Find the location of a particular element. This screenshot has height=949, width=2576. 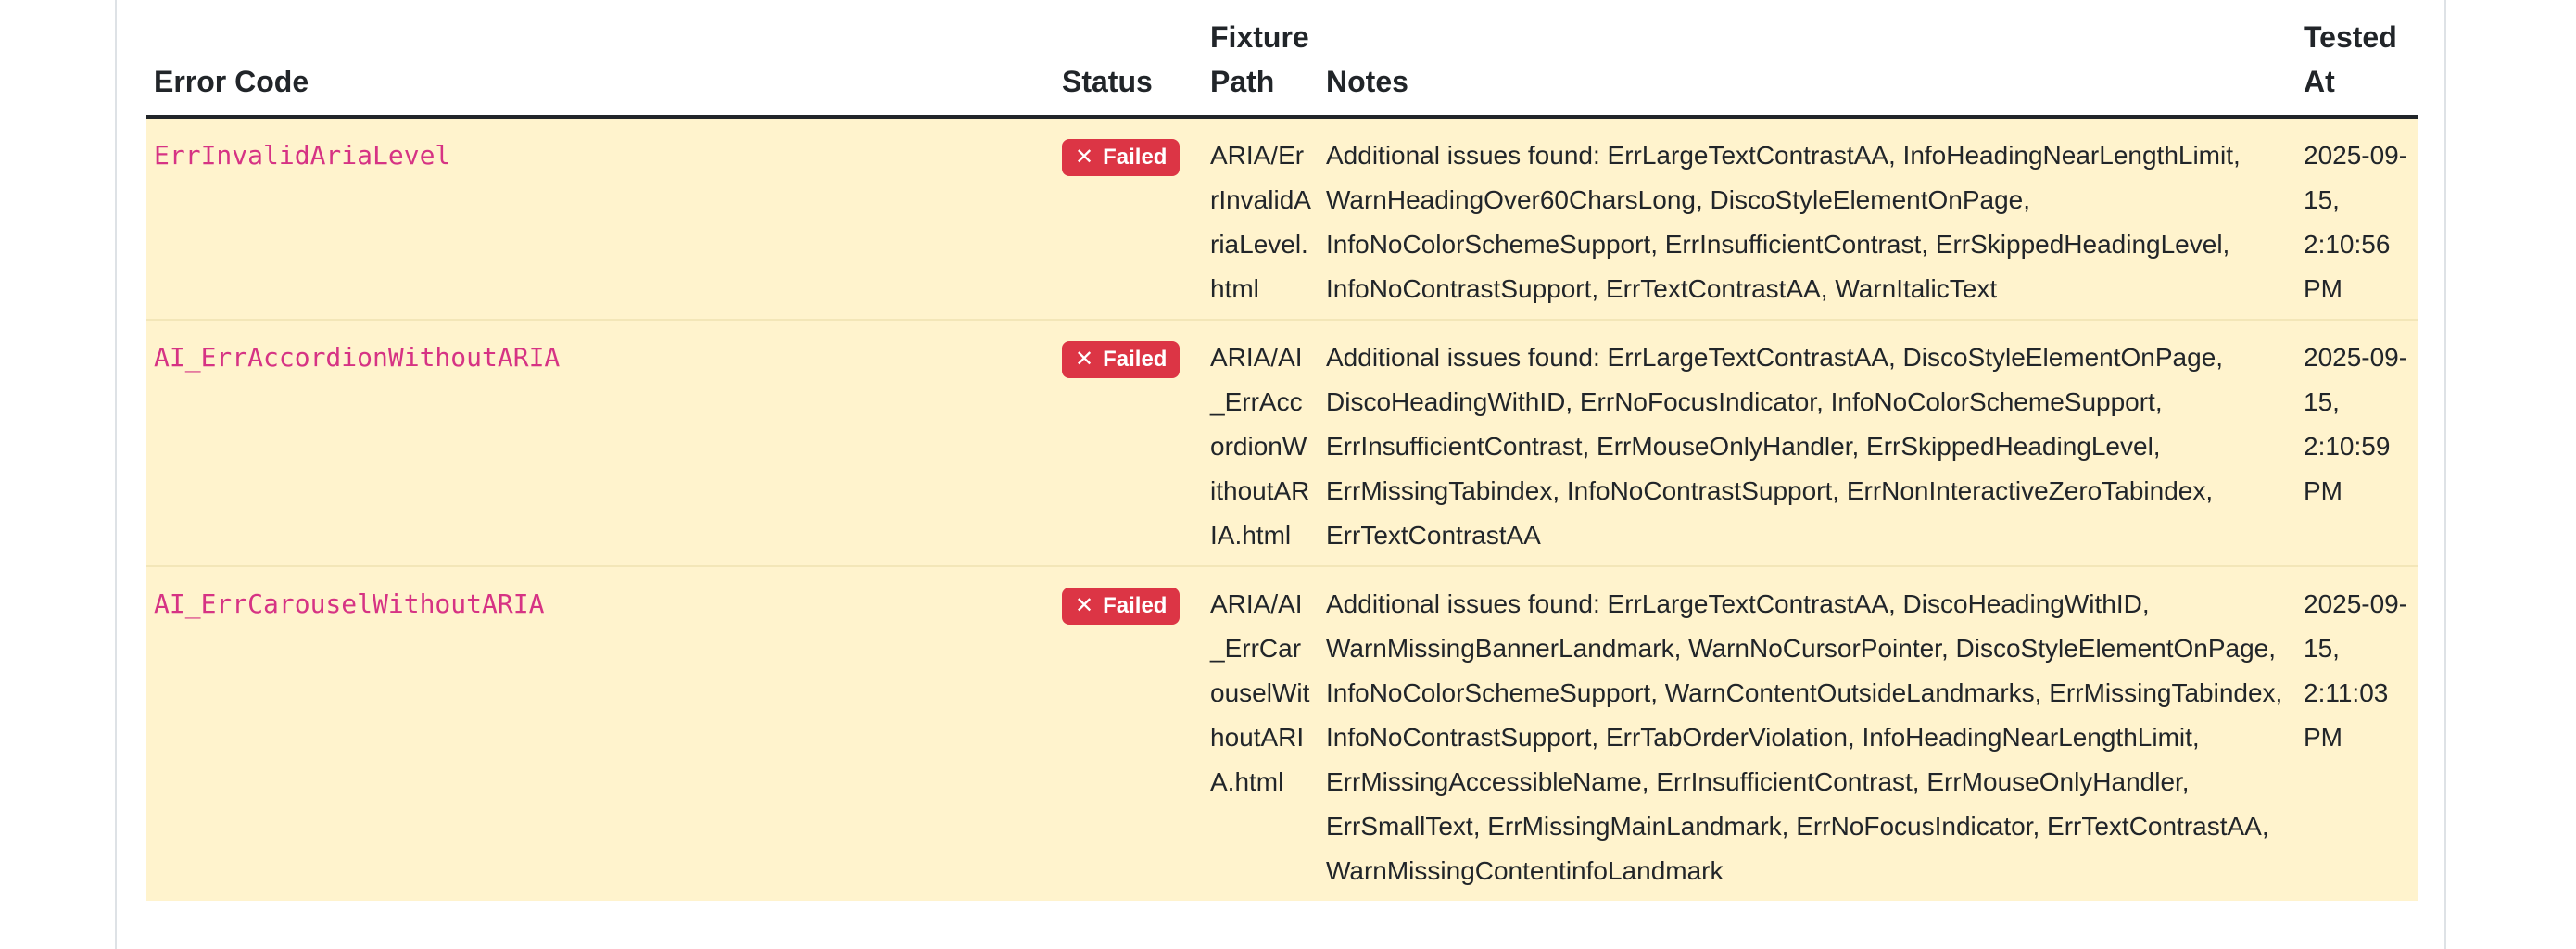

error-code: AI_ErrAccordionWithoutARIA is located at coordinates (357, 357).